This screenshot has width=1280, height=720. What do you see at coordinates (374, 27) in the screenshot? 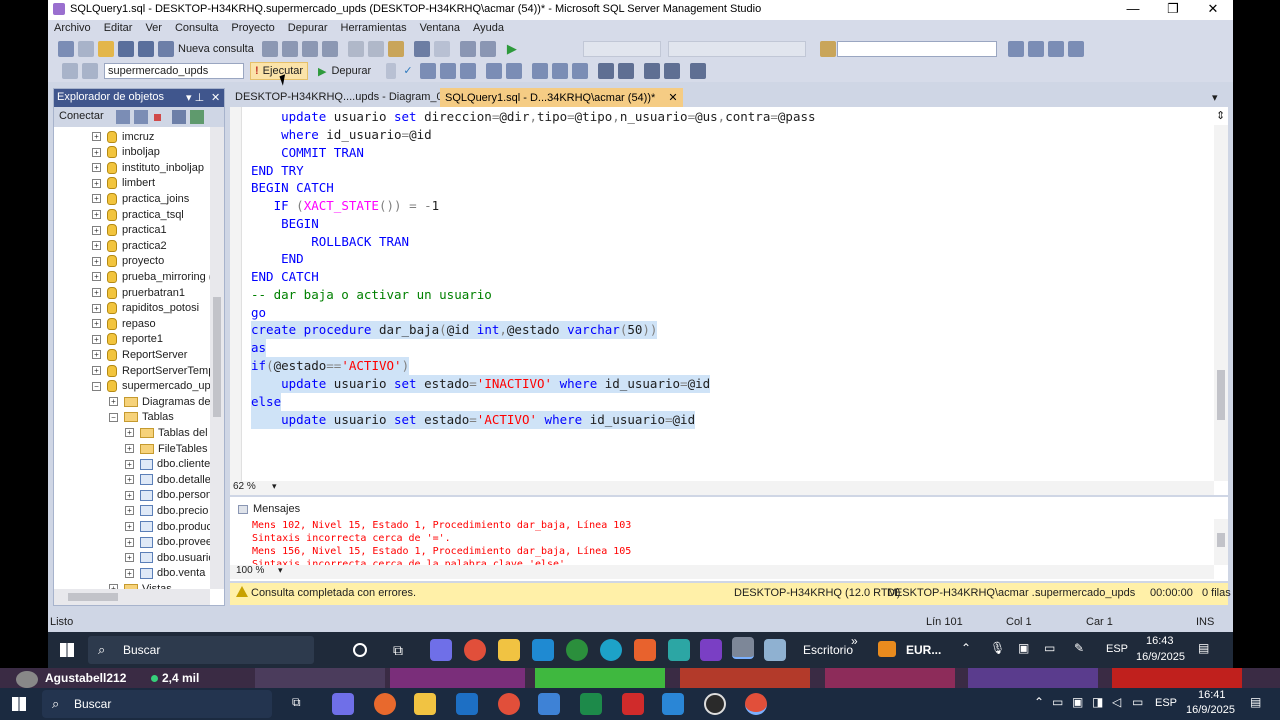
I see `menu-herramientas: Herramientas` at bounding box center [374, 27].